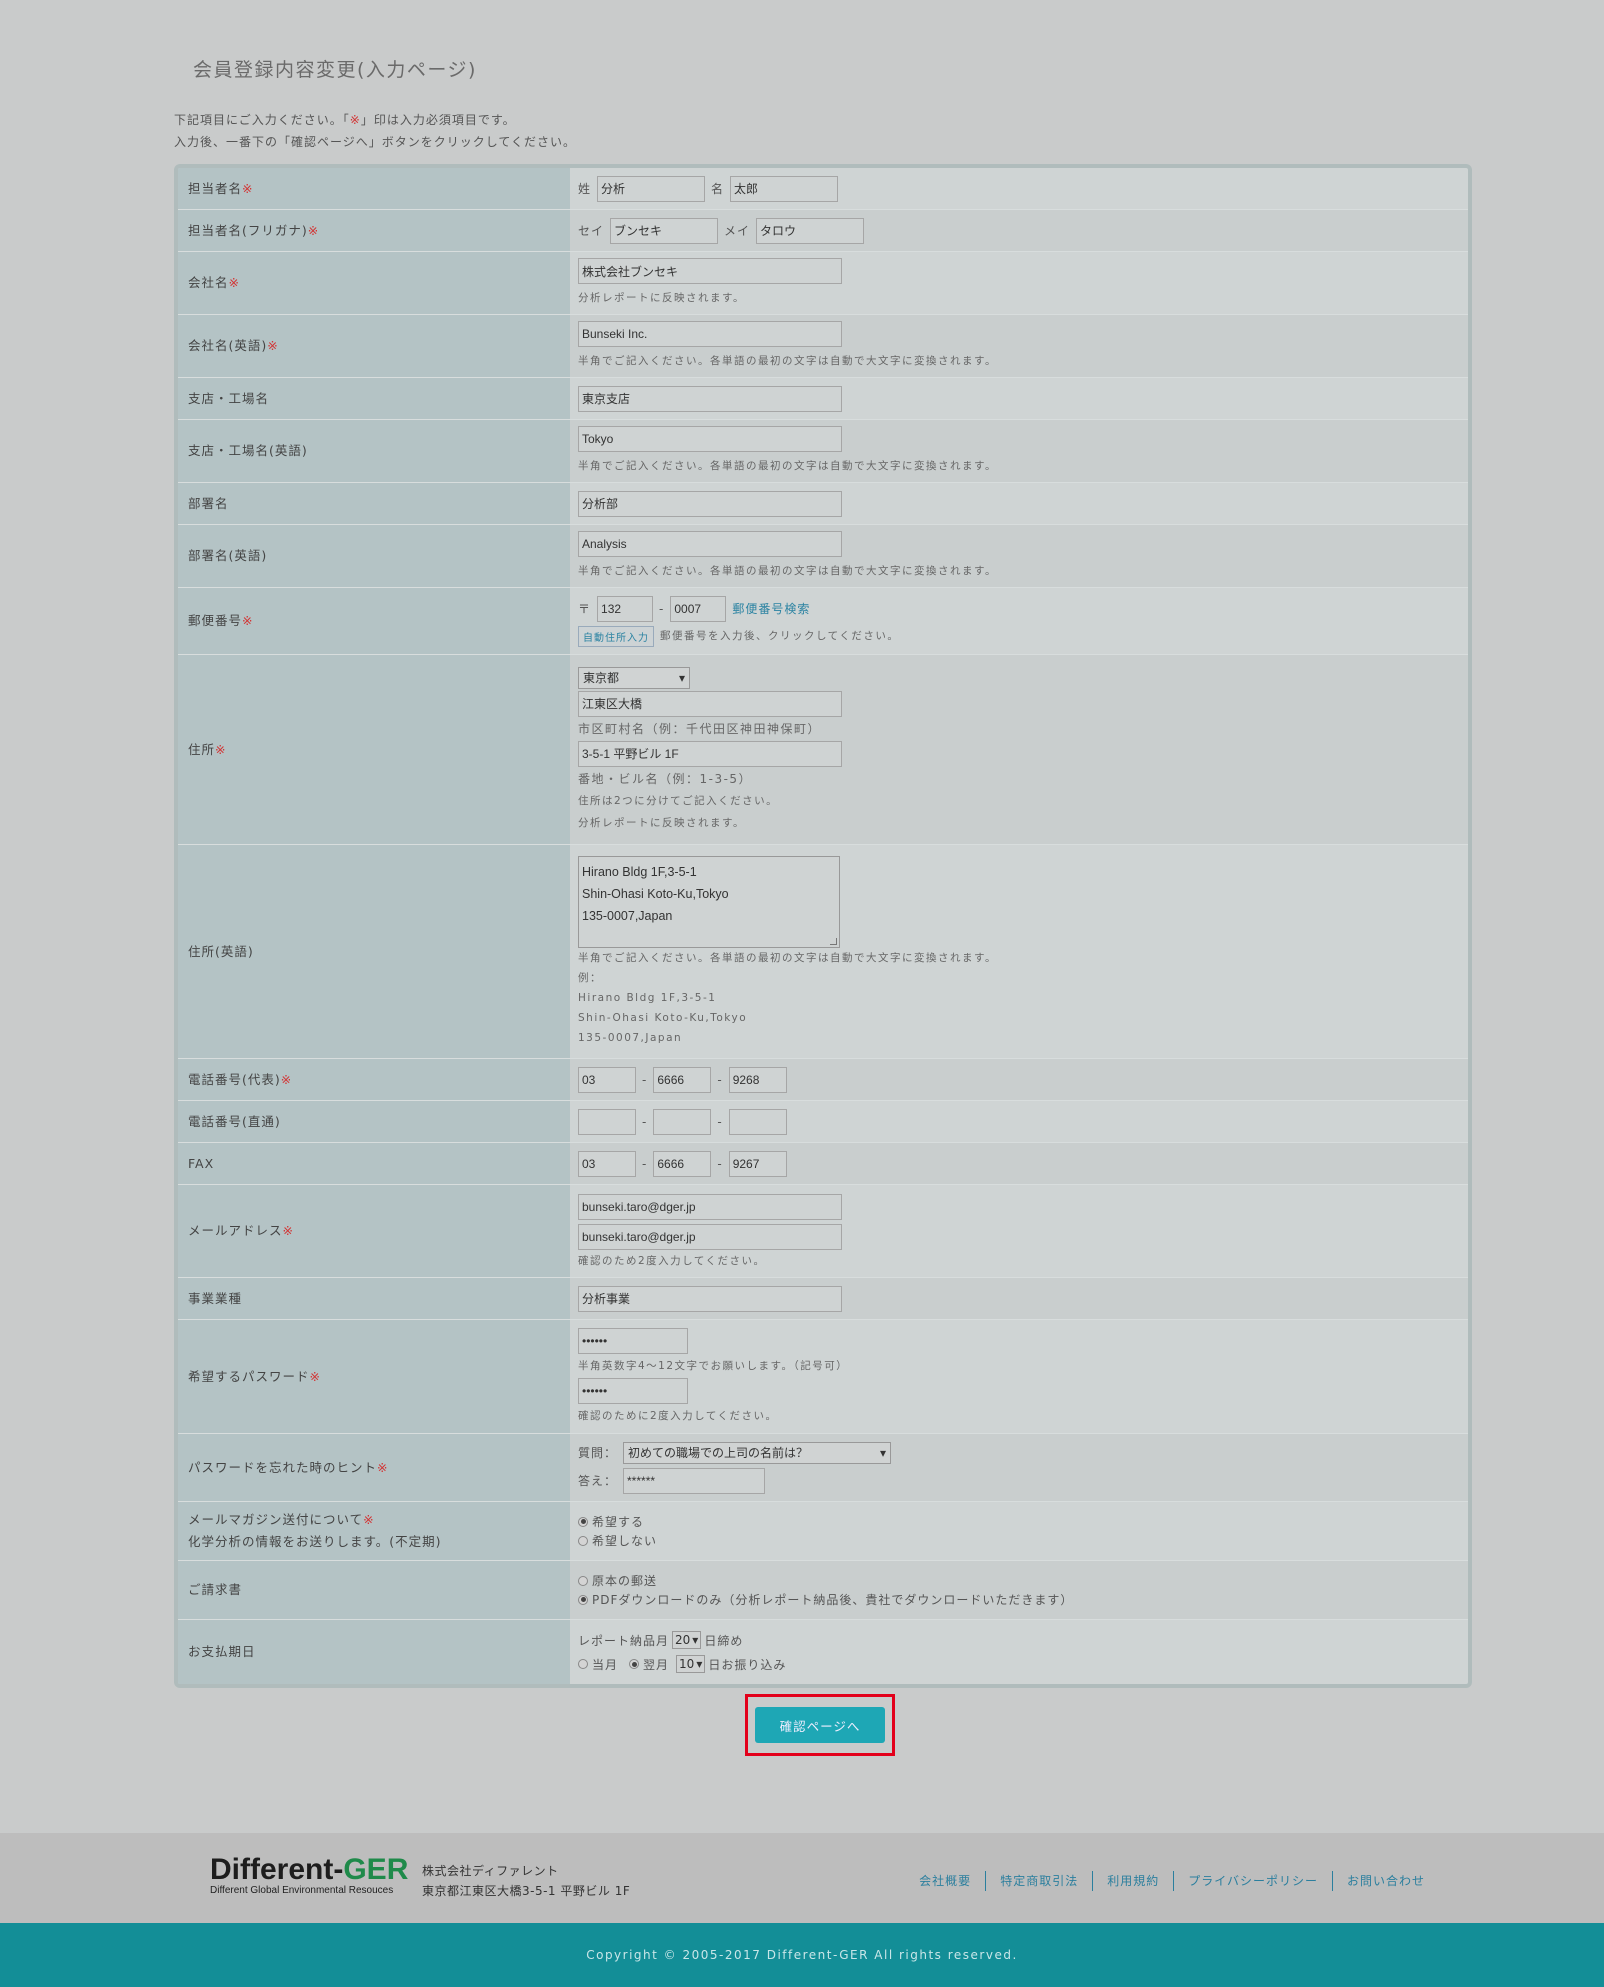 This screenshot has width=1604, height=1987. I want to click on address-note-2: 分析レポートに反映されます。, so click(661, 822).